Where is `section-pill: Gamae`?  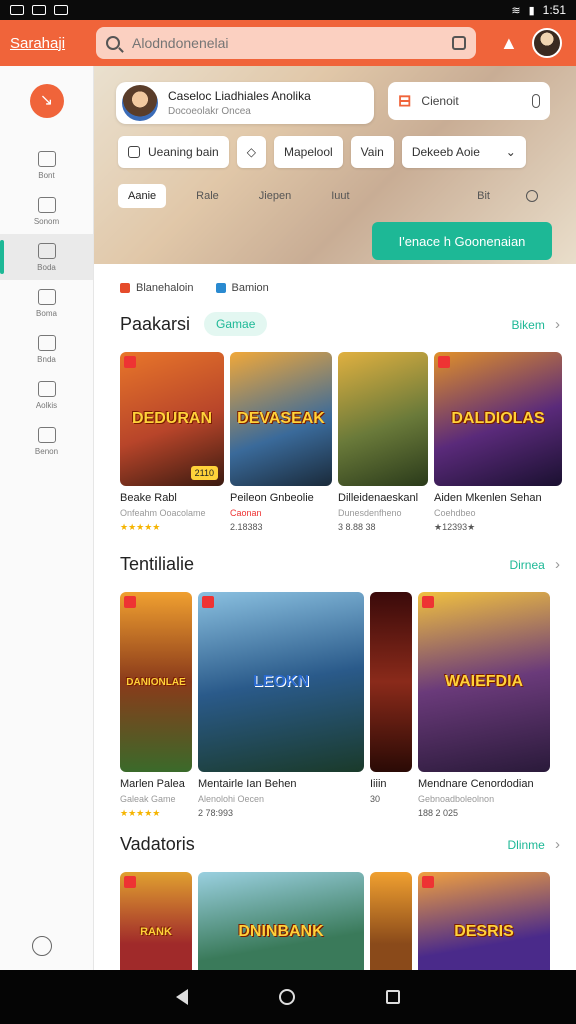
section-pill: Gamae is located at coordinates (236, 324).